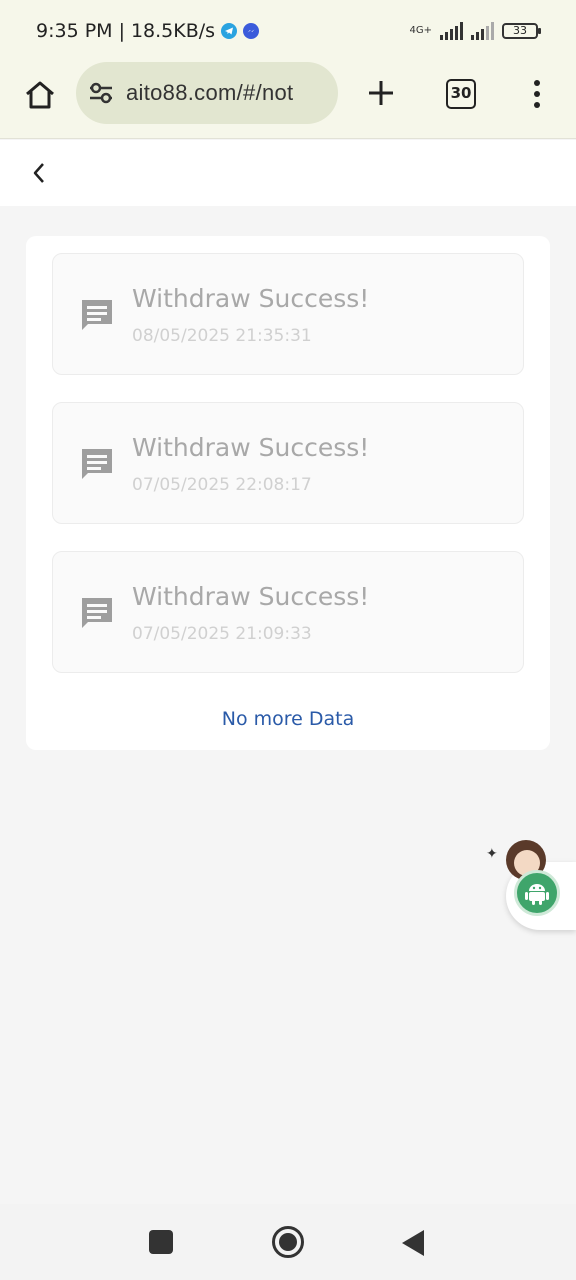  Describe the element at coordinates (461, 94) in the screenshot. I see `tab-switcher-button: 30` at that location.